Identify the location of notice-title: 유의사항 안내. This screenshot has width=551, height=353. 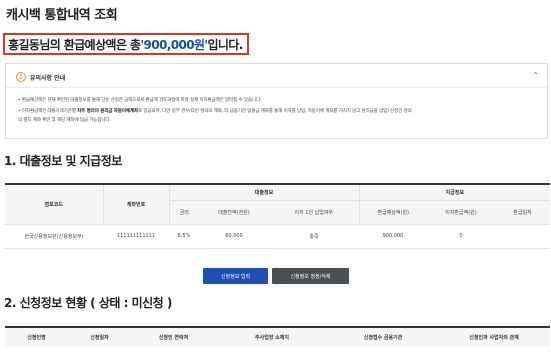
(48, 78).